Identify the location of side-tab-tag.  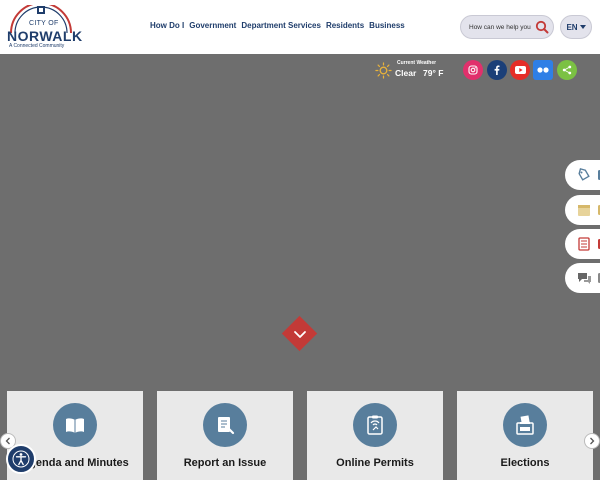
(582, 175).